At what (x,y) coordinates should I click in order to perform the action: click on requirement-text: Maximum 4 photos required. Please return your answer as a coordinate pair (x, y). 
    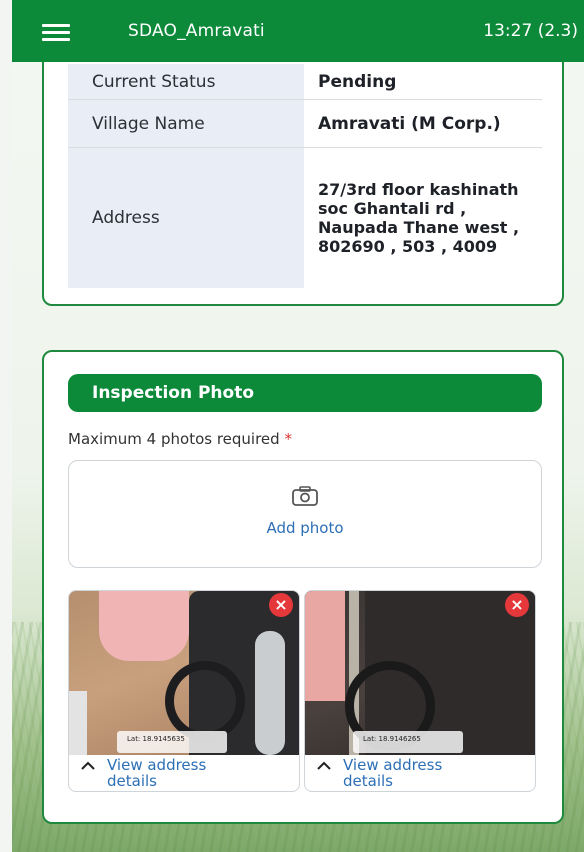
    Looking at the image, I should click on (174, 439).